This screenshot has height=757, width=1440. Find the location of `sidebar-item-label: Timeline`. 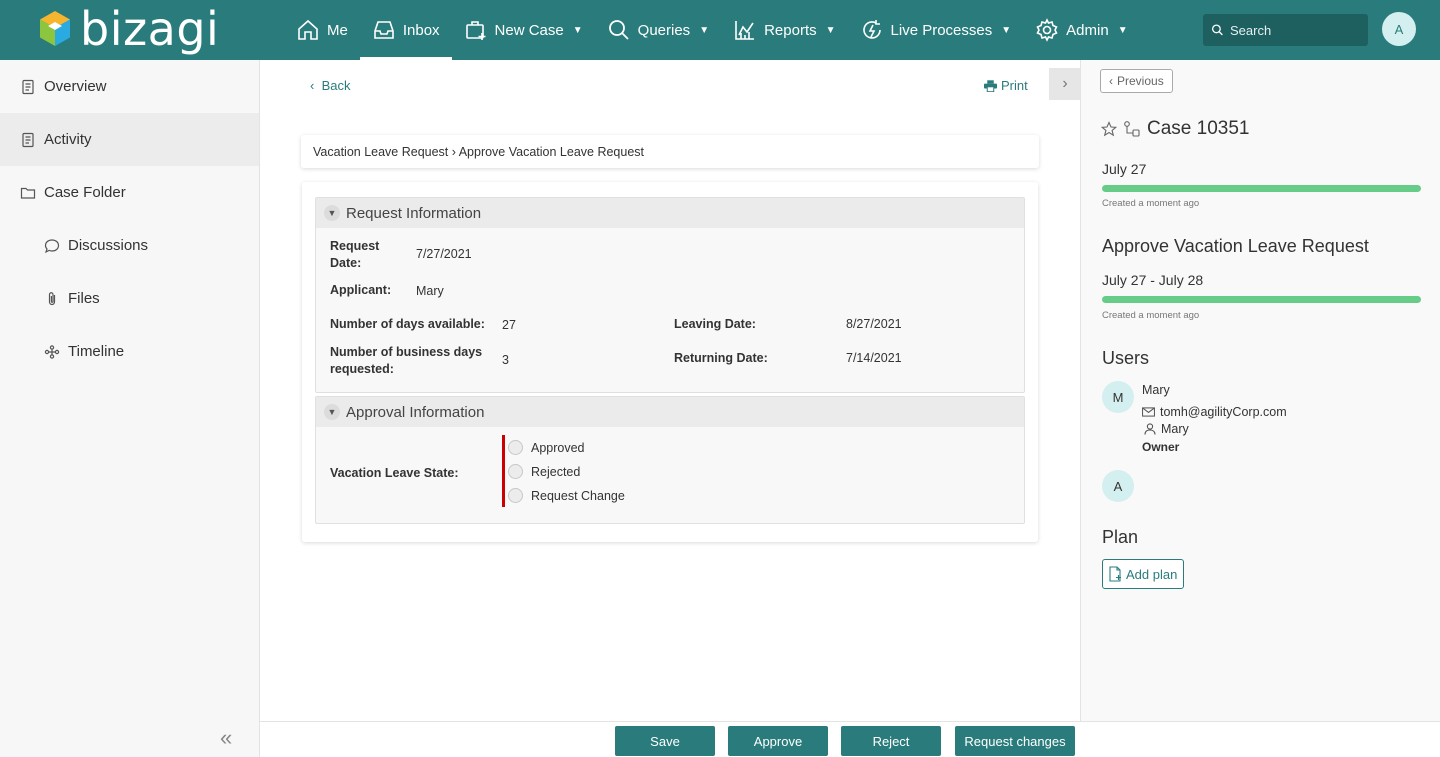

sidebar-item-label: Timeline is located at coordinates (96, 351).